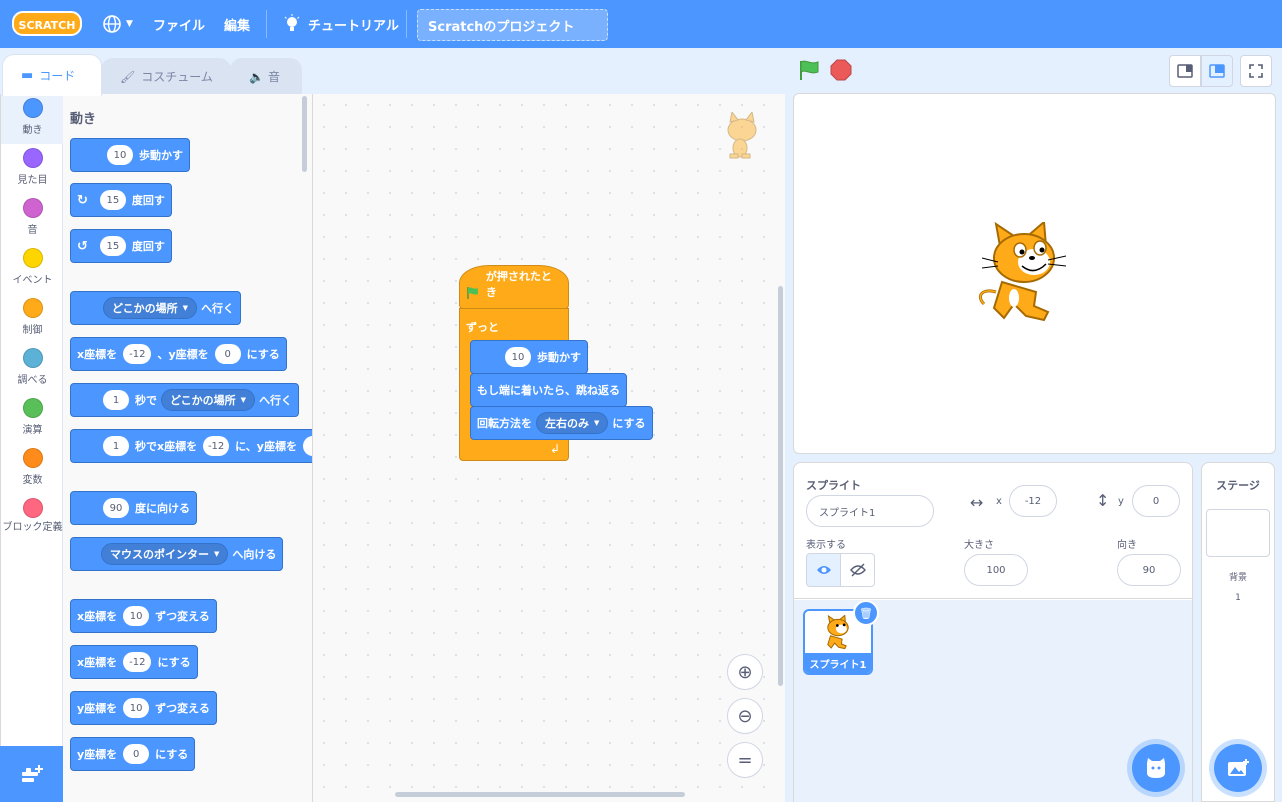 The height and width of the screenshot is (802, 1282). What do you see at coordinates (838, 663) in the screenshot?
I see `sprite-thumbnail-label: スプライト1` at bounding box center [838, 663].